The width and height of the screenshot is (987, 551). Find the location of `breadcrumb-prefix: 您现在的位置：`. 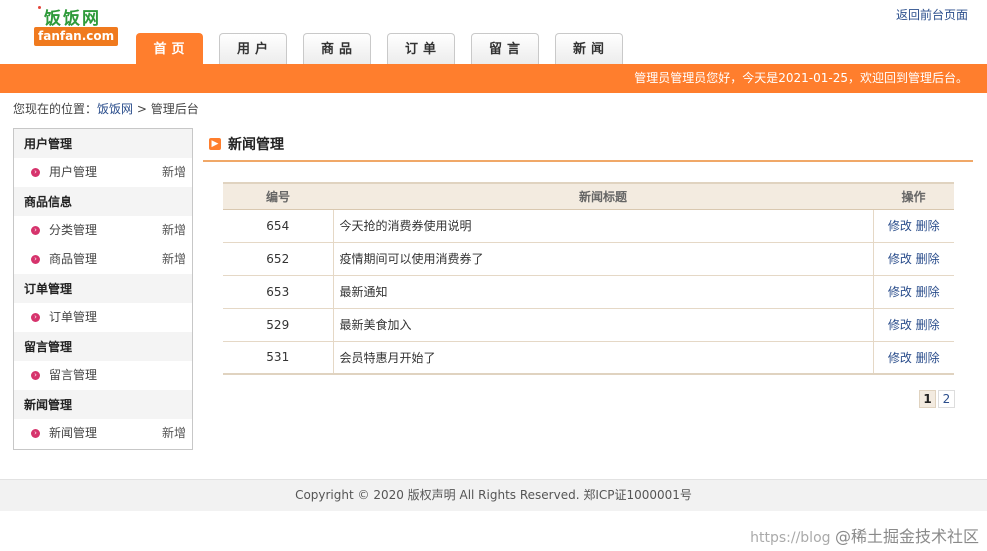

breadcrumb-prefix: 您现在的位置： is located at coordinates (55, 109).